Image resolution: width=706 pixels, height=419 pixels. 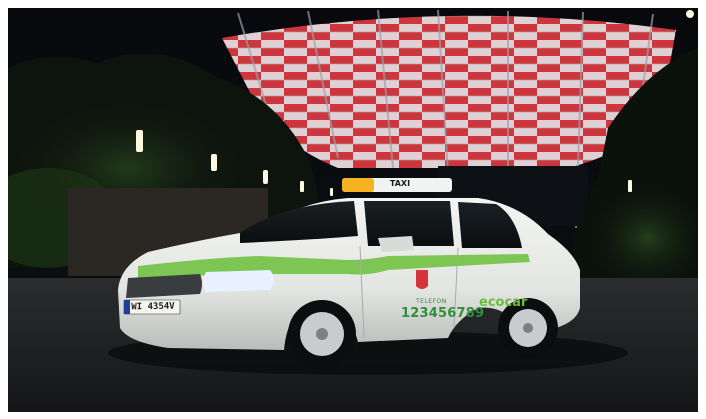 What do you see at coordinates (503, 302) in the screenshot?
I see `brand-logo-text: ecocar` at bounding box center [503, 302].